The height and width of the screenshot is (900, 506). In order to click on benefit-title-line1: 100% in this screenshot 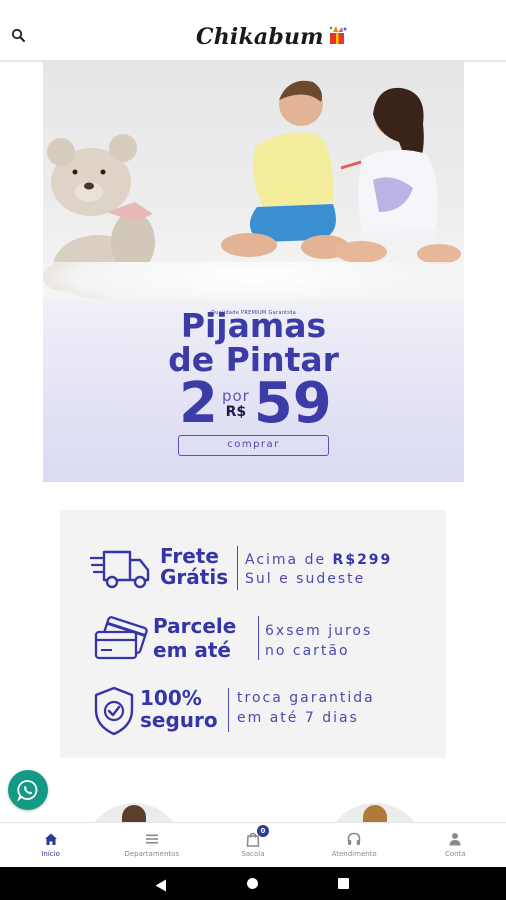, I will do `click(171, 698)`.